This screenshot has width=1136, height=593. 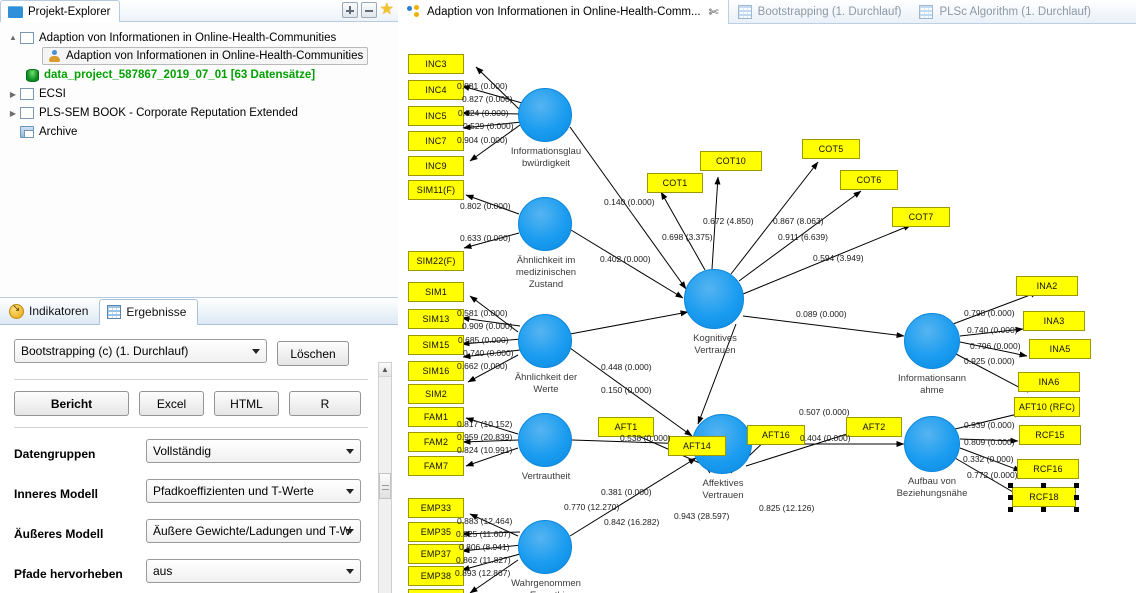 What do you see at coordinates (436, 141) in the screenshot?
I see `indicator-box: INC7` at bounding box center [436, 141].